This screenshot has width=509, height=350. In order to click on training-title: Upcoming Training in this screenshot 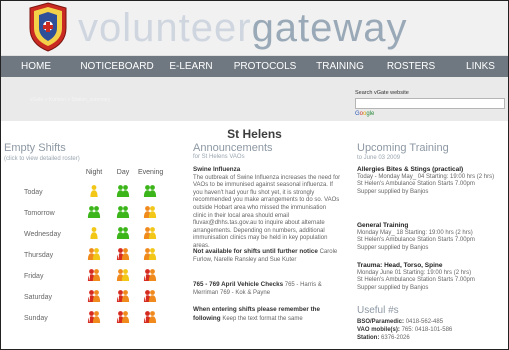, I will do `click(403, 148)`.